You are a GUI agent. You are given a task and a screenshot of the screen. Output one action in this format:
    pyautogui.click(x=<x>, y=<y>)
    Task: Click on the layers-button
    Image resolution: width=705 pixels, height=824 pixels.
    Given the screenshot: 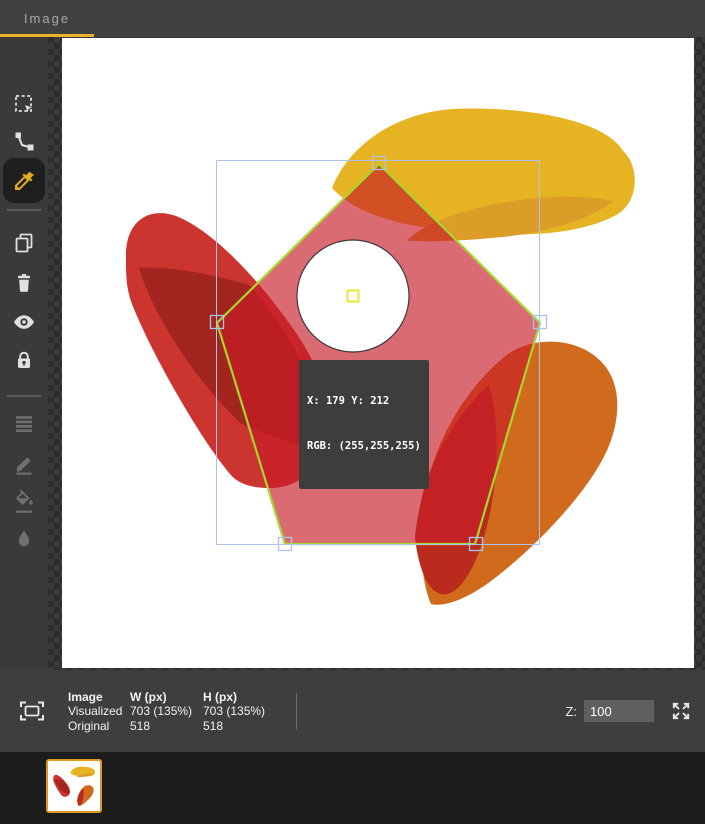 What is the action you would take?
    pyautogui.click(x=24, y=424)
    